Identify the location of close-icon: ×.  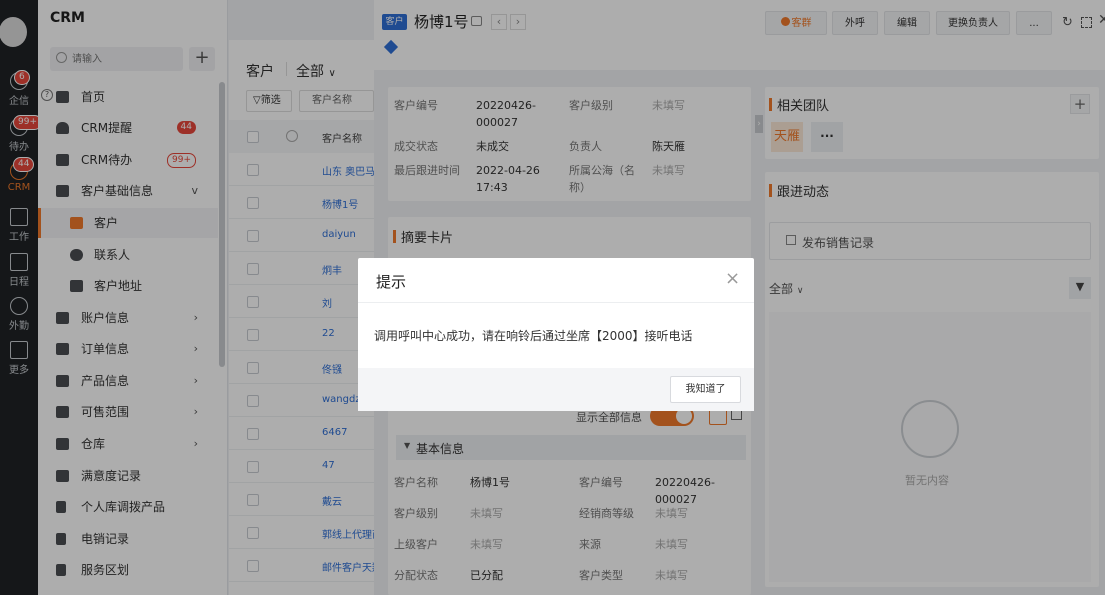
(732, 278).